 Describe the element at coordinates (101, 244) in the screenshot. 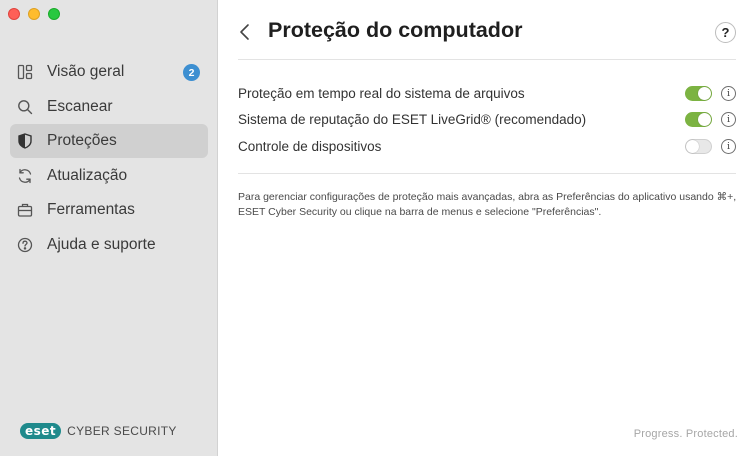

I see `sidebar-item-label: Ajuda e suporte` at that location.